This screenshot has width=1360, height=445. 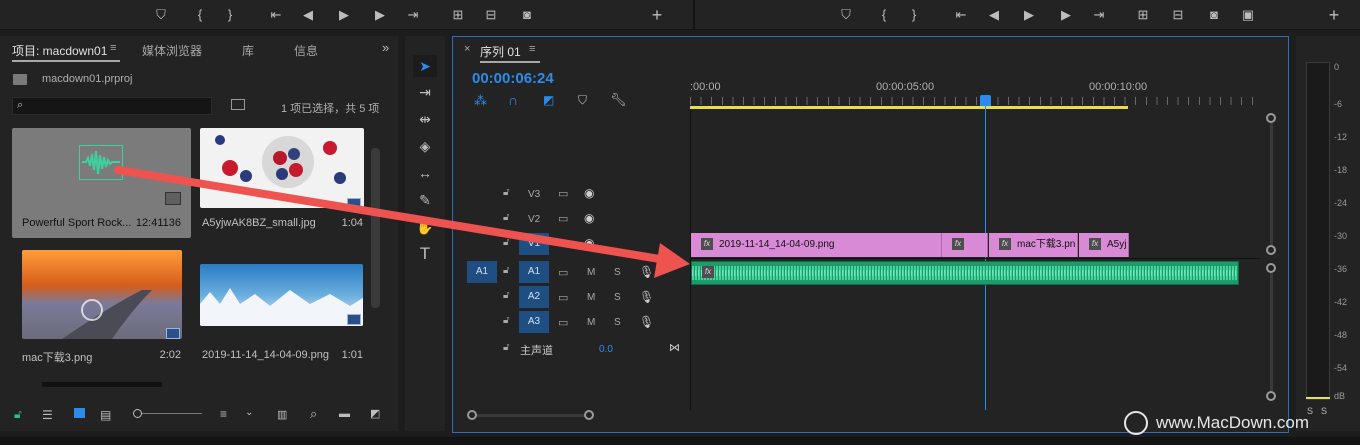 What do you see at coordinates (680, 441) in the screenshot?
I see `status-bar` at bounding box center [680, 441].